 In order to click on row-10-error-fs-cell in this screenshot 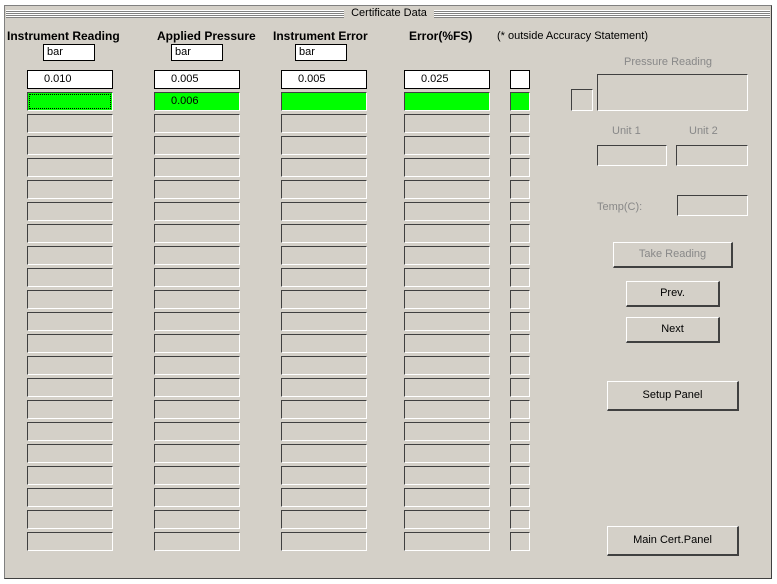, I will do `click(447, 277)`.